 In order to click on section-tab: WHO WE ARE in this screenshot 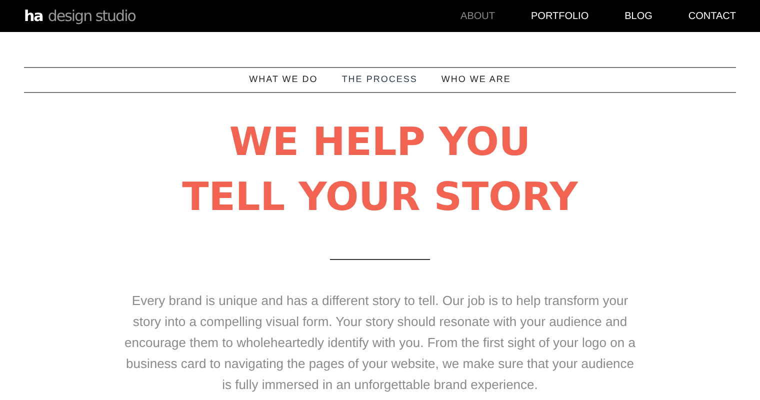, I will do `click(476, 80)`.